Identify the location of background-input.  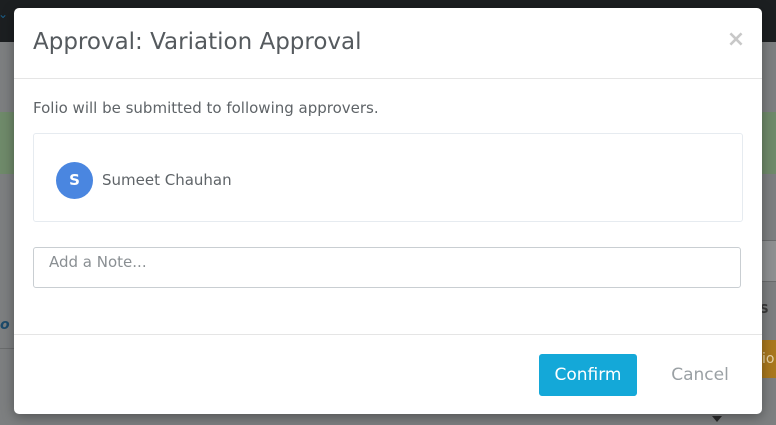
(768, 261).